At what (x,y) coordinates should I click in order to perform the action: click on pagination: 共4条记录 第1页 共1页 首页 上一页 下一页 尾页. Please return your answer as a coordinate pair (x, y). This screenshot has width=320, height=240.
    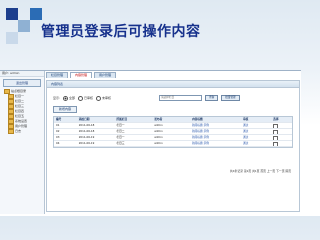
    Looking at the image, I should click on (260, 171).